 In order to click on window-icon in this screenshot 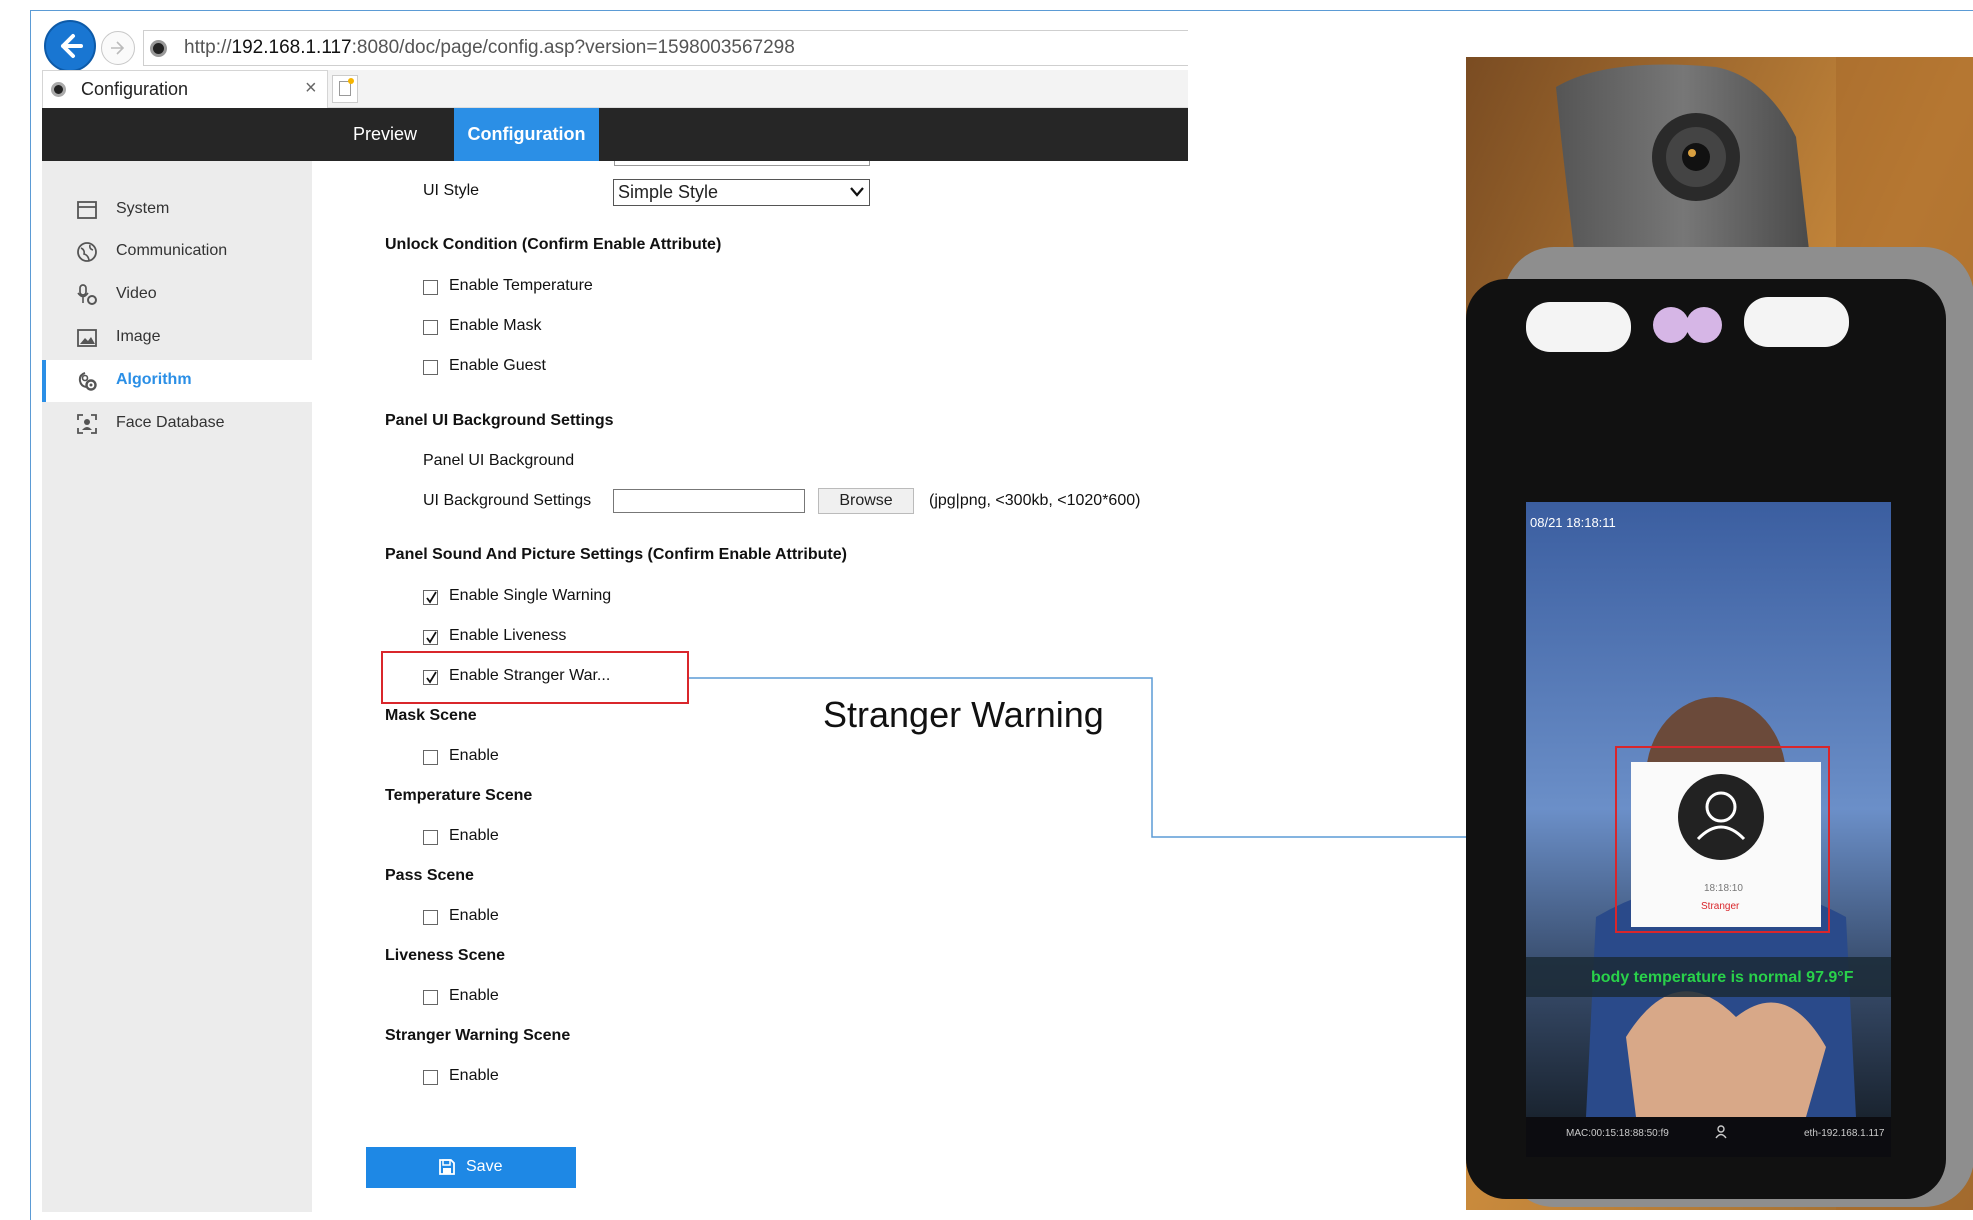, I will do `click(87, 210)`.